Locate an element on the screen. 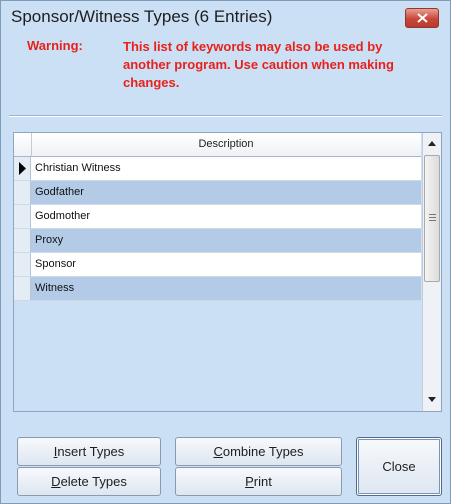 The height and width of the screenshot is (504, 451). arrow-up-icon is located at coordinates (432, 143).